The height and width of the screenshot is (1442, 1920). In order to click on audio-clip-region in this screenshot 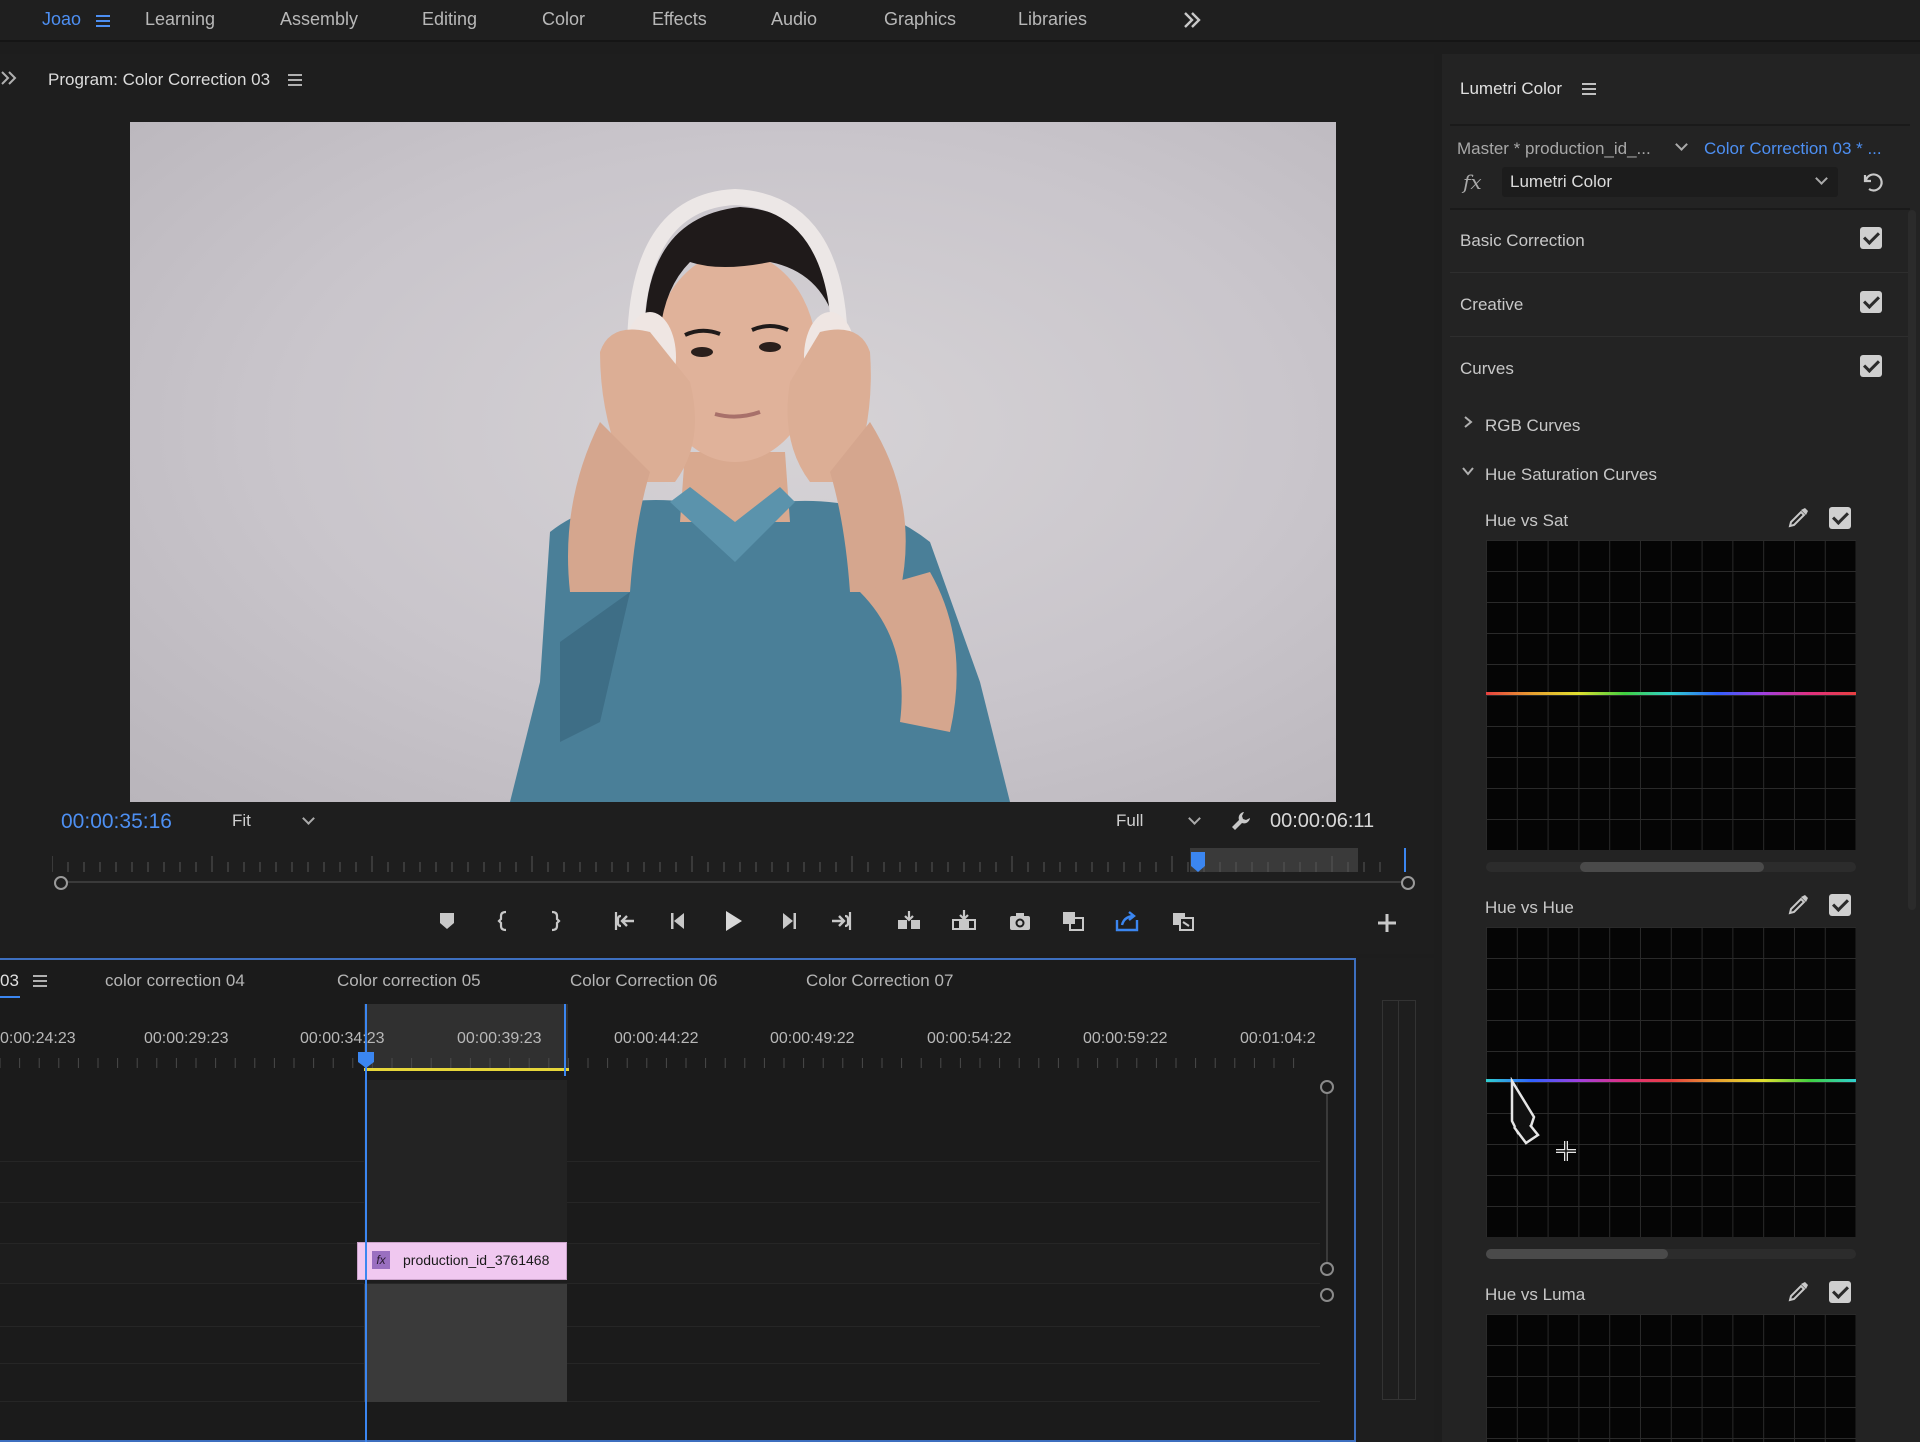, I will do `click(465, 1343)`.